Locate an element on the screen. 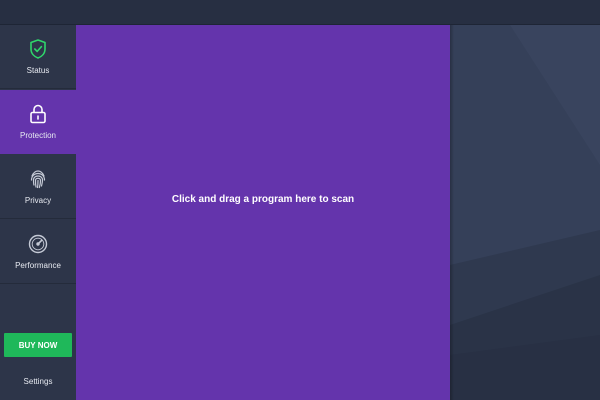 This screenshot has height=400, width=600. sidebar-item-protection: Protection is located at coordinates (38, 122).